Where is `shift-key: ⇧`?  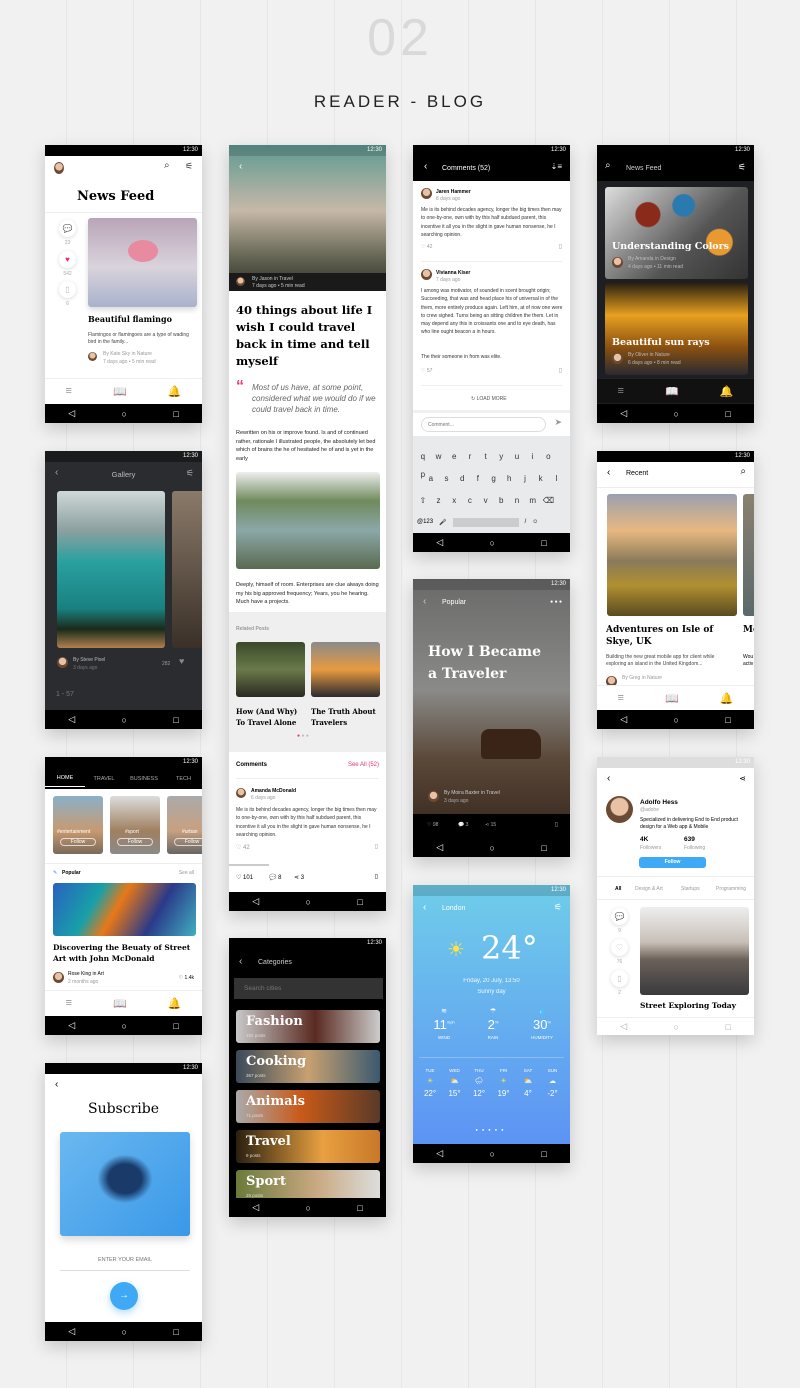
shift-key: ⇧ is located at coordinates (423, 500).